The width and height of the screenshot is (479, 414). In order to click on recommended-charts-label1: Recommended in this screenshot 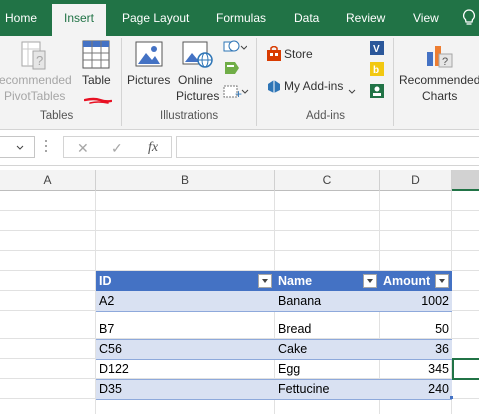, I will do `click(439, 80)`.